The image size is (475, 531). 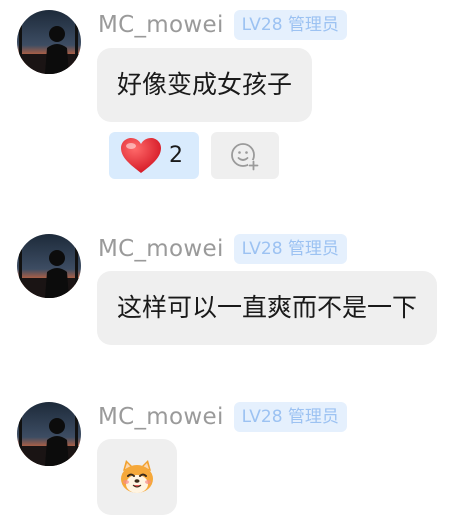 I want to click on shiba-dog-sticker-icon, so click(x=137, y=476).